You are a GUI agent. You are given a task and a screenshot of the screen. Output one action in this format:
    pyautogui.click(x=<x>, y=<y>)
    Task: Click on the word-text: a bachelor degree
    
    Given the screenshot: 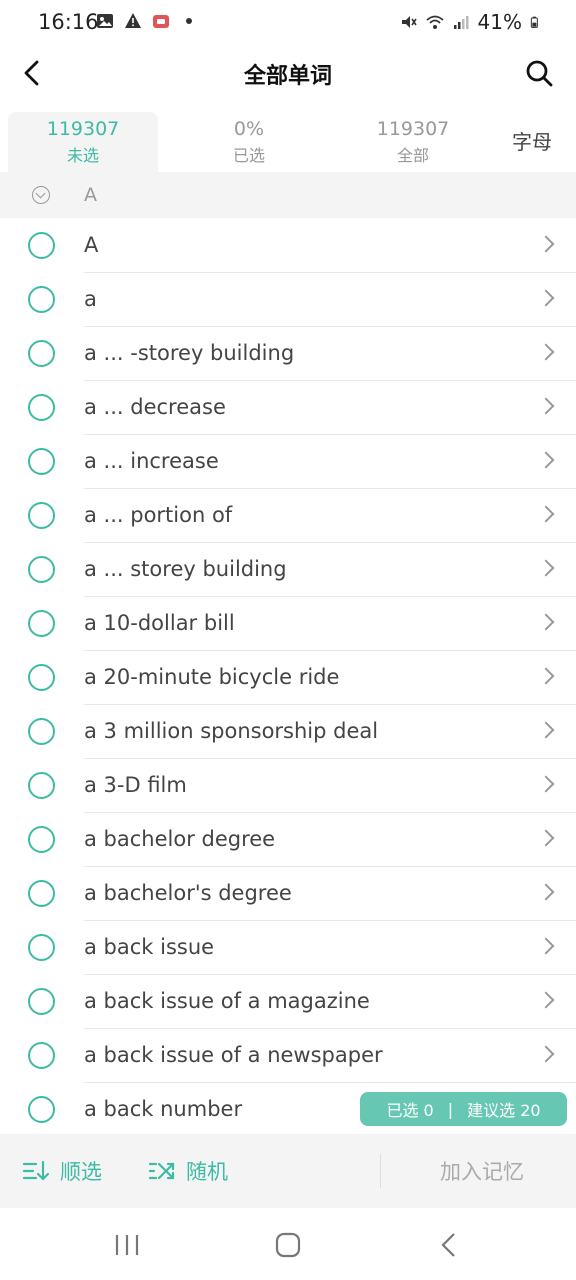 What is the action you would take?
    pyautogui.click(x=180, y=839)
    